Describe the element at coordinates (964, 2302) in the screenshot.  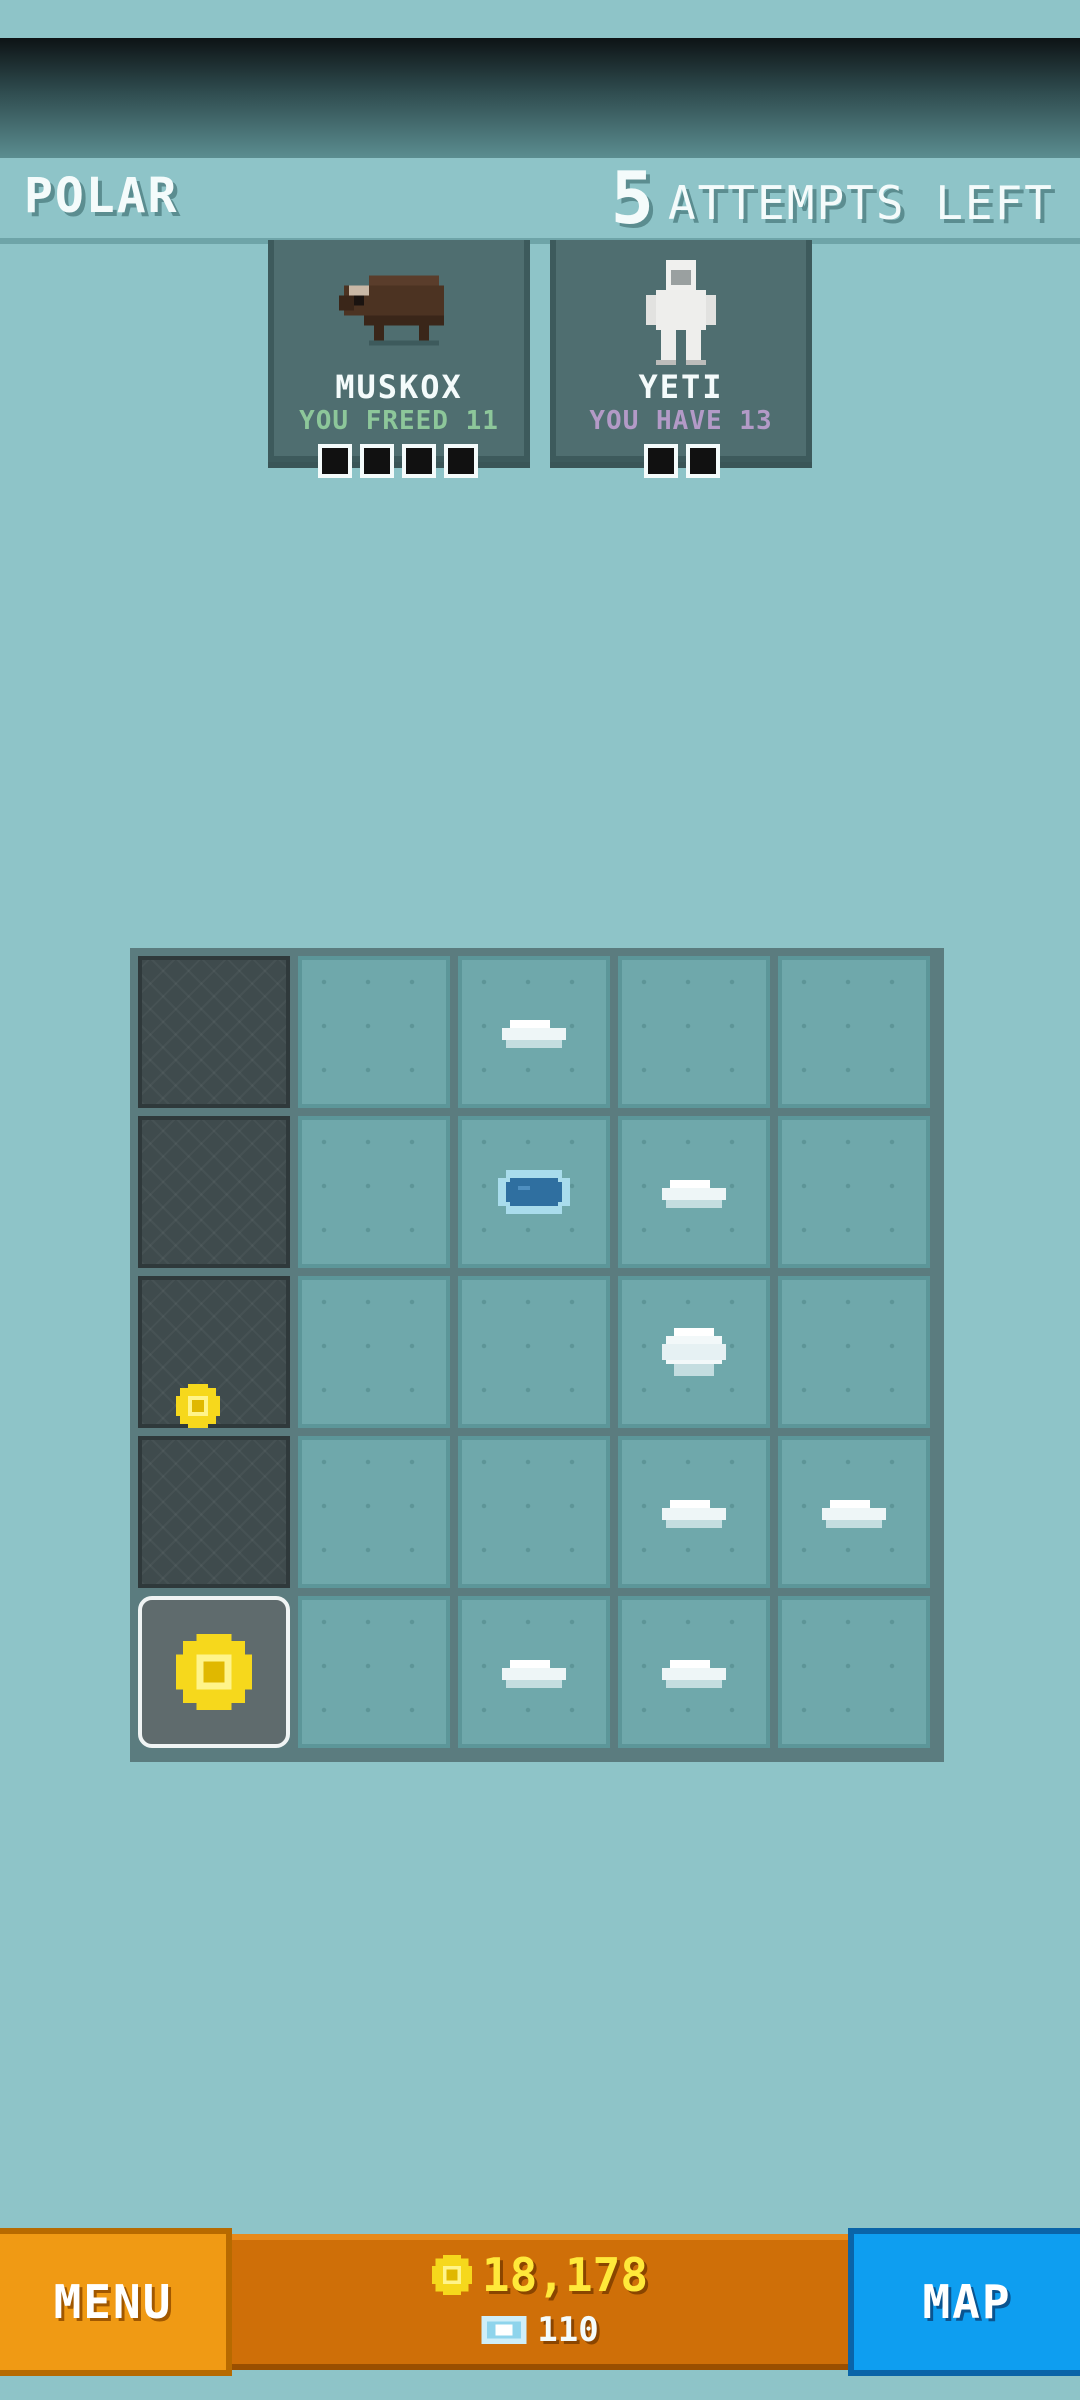
I see `map-button: MAP` at that location.